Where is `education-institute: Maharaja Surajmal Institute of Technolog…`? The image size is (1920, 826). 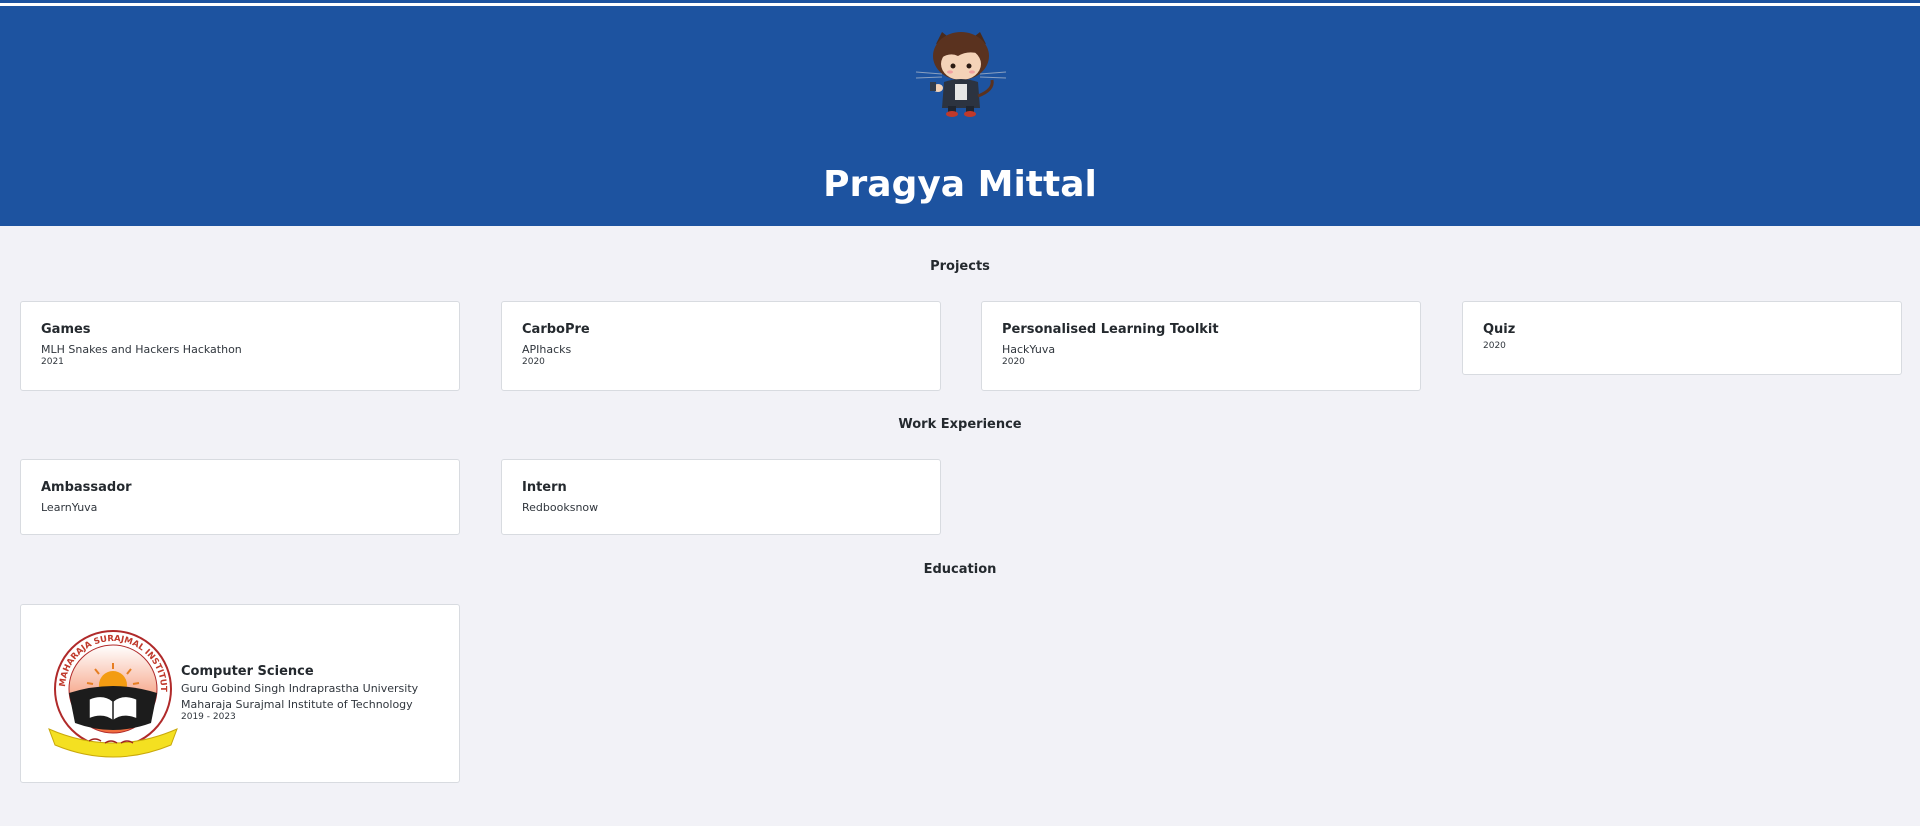
education-institute: Maharaja Surajmal Institute of Technolog… is located at coordinates (297, 704).